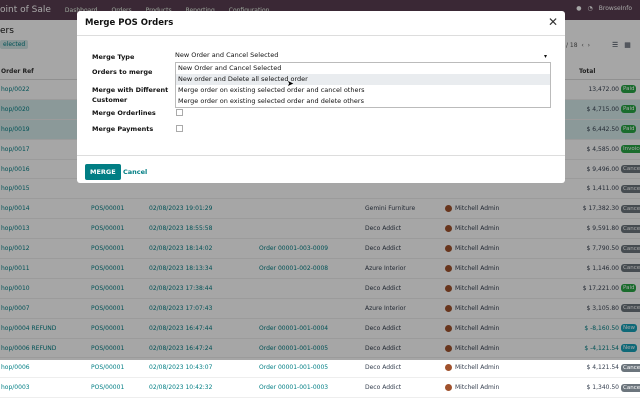 This screenshot has height=398, width=640. I want to click on merge-payments-label: Merge Payments, so click(123, 129).